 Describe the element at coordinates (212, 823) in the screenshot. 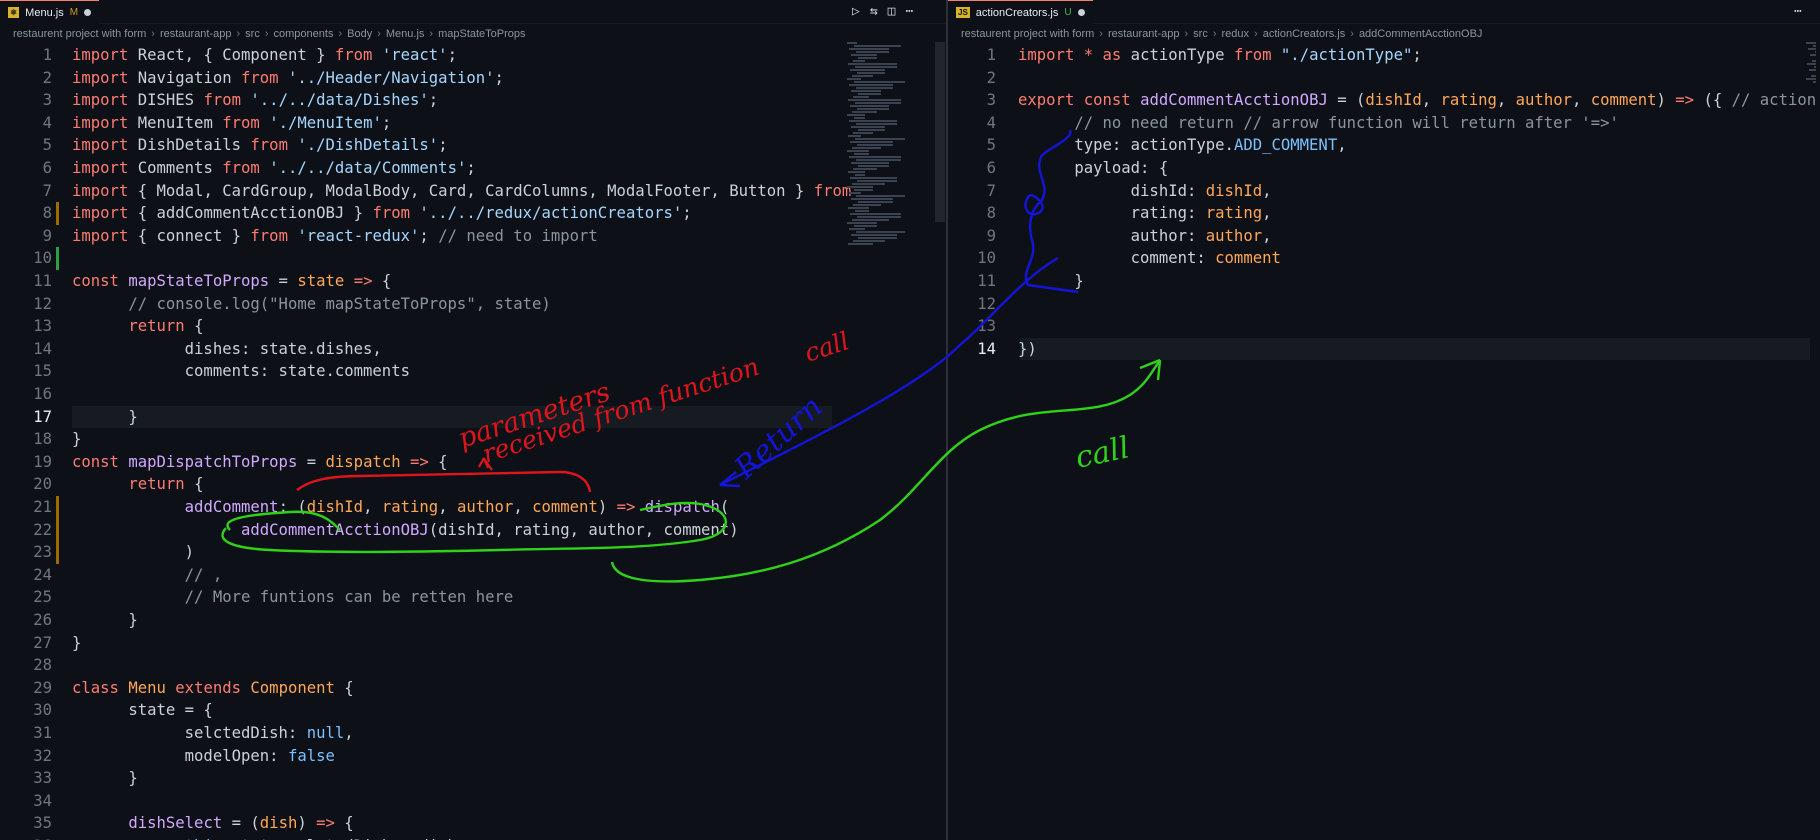

I see `code-text: dishSelect = (dish) => {` at that location.